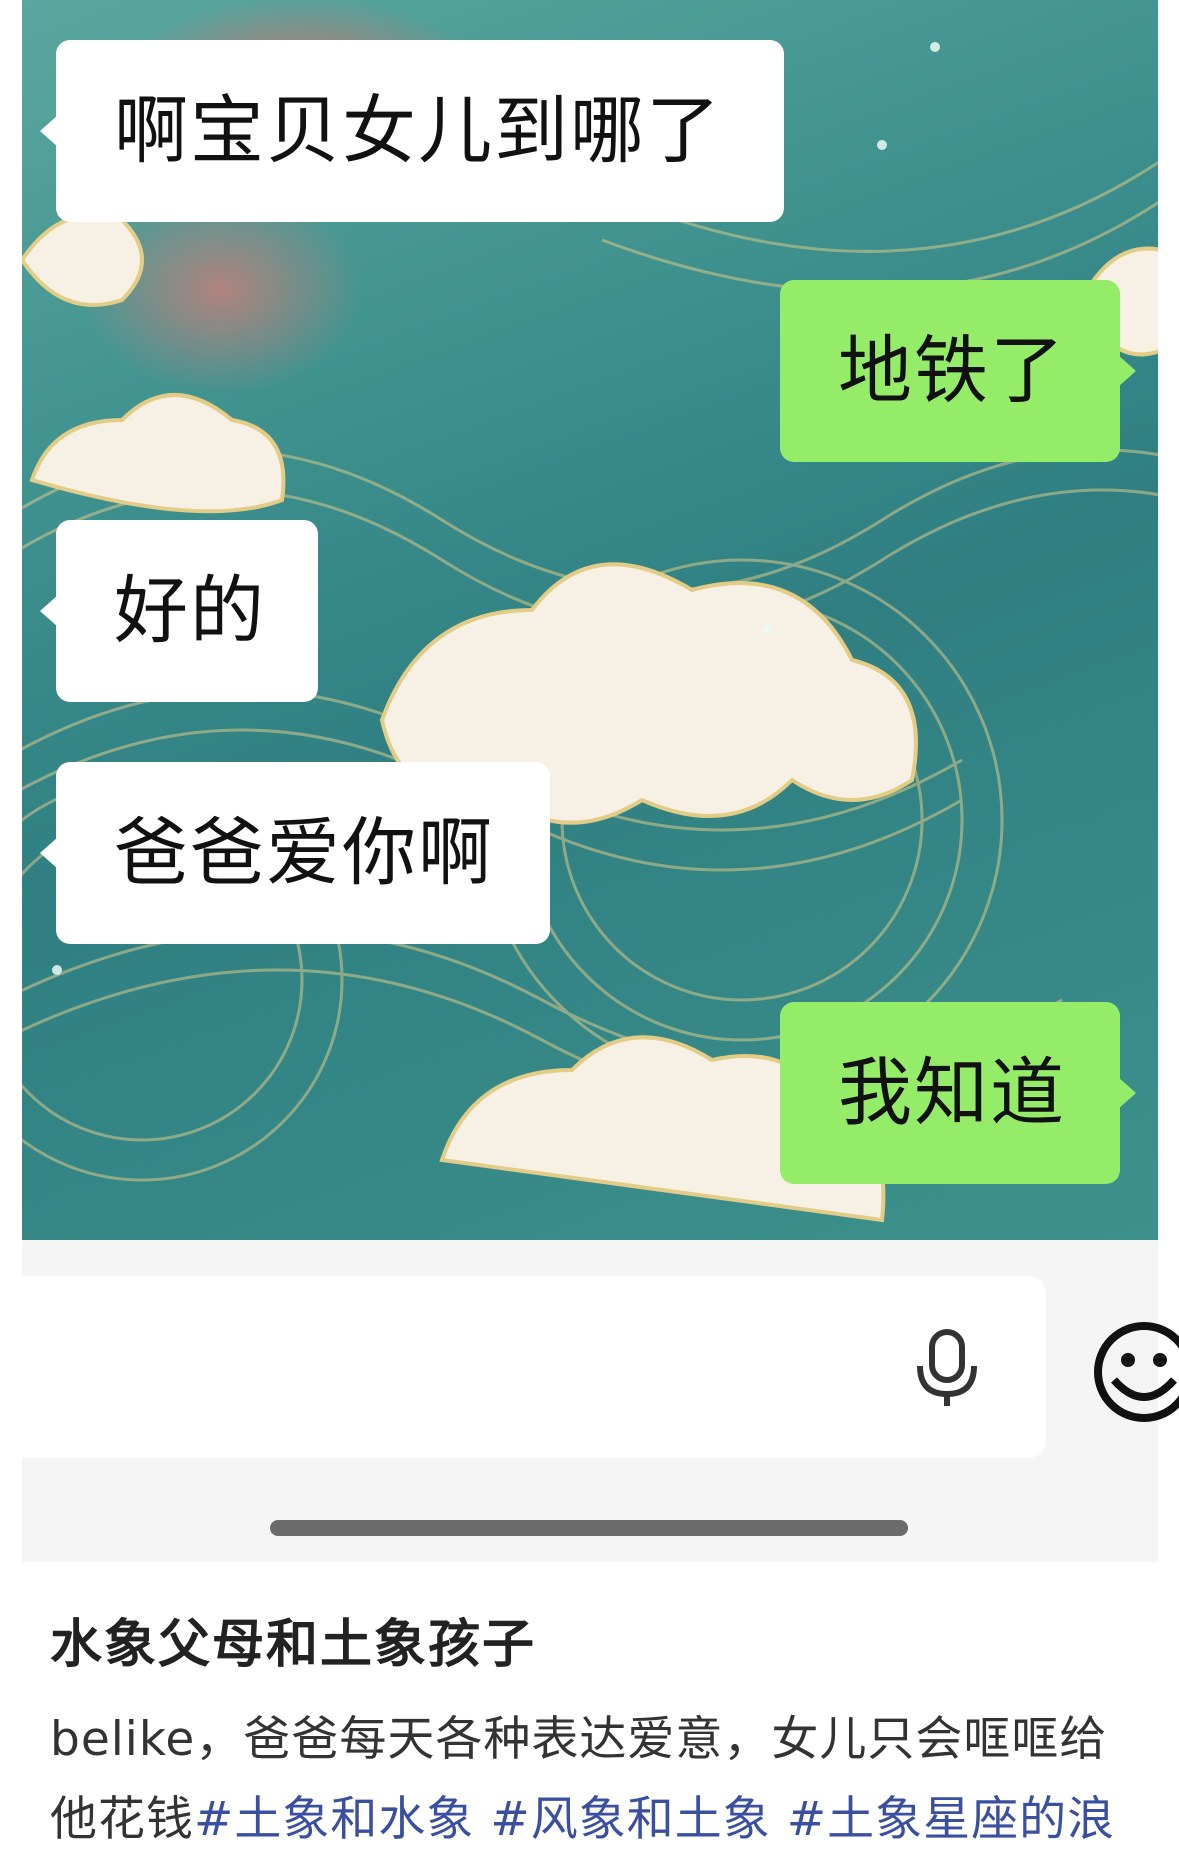 The height and width of the screenshot is (1860, 1179). I want to click on message-bubble-received: 啊宝贝女儿到哪了, so click(412, 131).